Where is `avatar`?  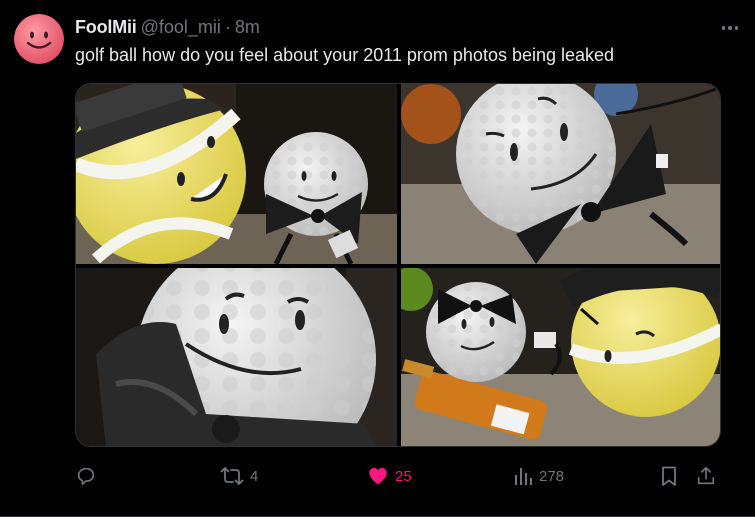 avatar is located at coordinates (39, 39).